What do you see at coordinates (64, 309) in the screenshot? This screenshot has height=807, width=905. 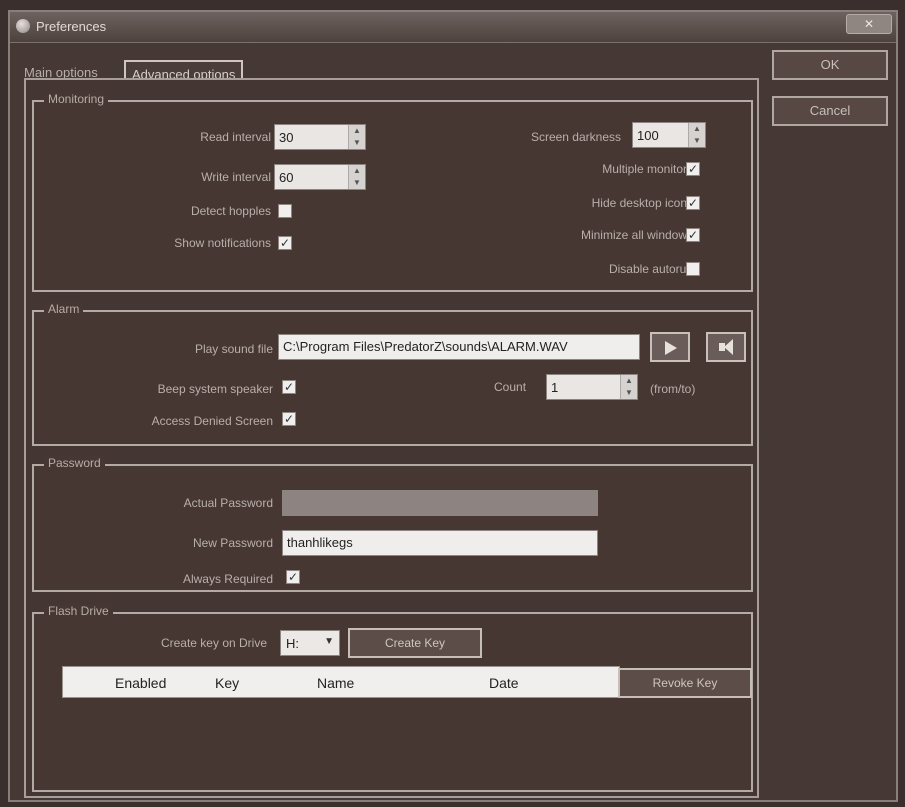 I see `alarm-legend: Alarm` at bounding box center [64, 309].